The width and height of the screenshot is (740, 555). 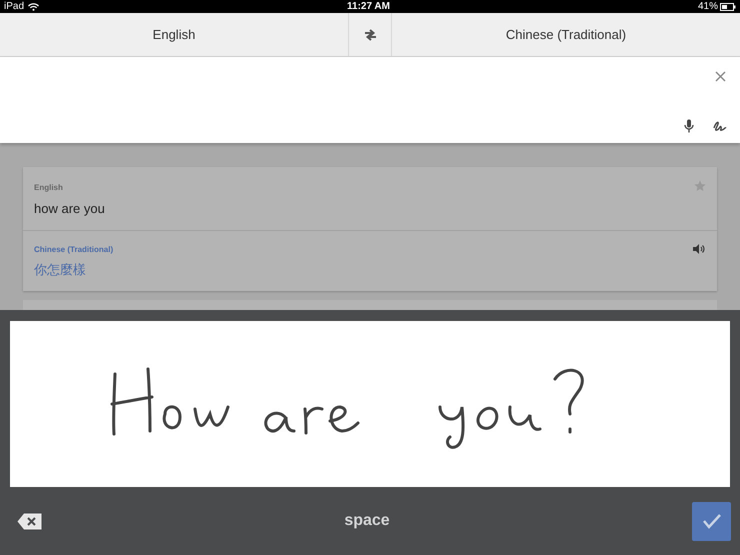 I want to click on battery-icon, so click(x=728, y=6).